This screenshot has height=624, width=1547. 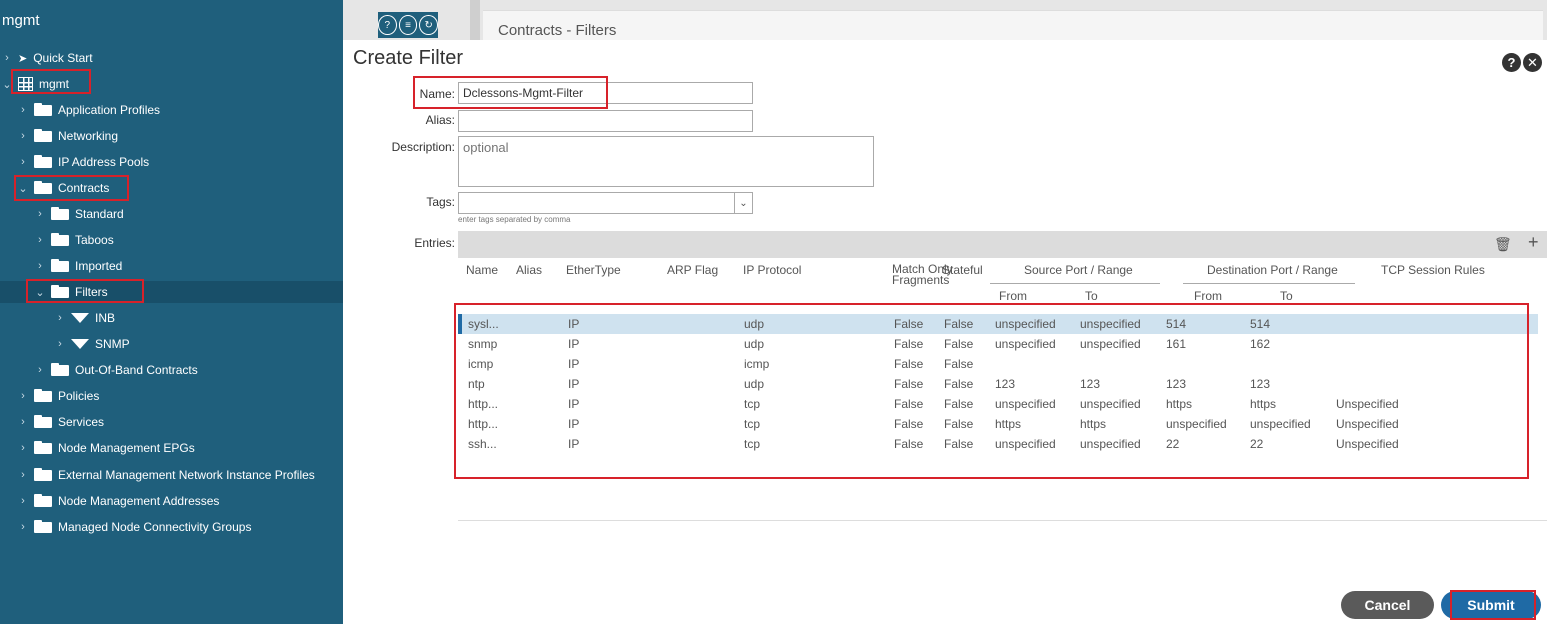 What do you see at coordinates (557, 30) in the screenshot?
I see `breadcrumb: Contracts - Filters` at bounding box center [557, 30].